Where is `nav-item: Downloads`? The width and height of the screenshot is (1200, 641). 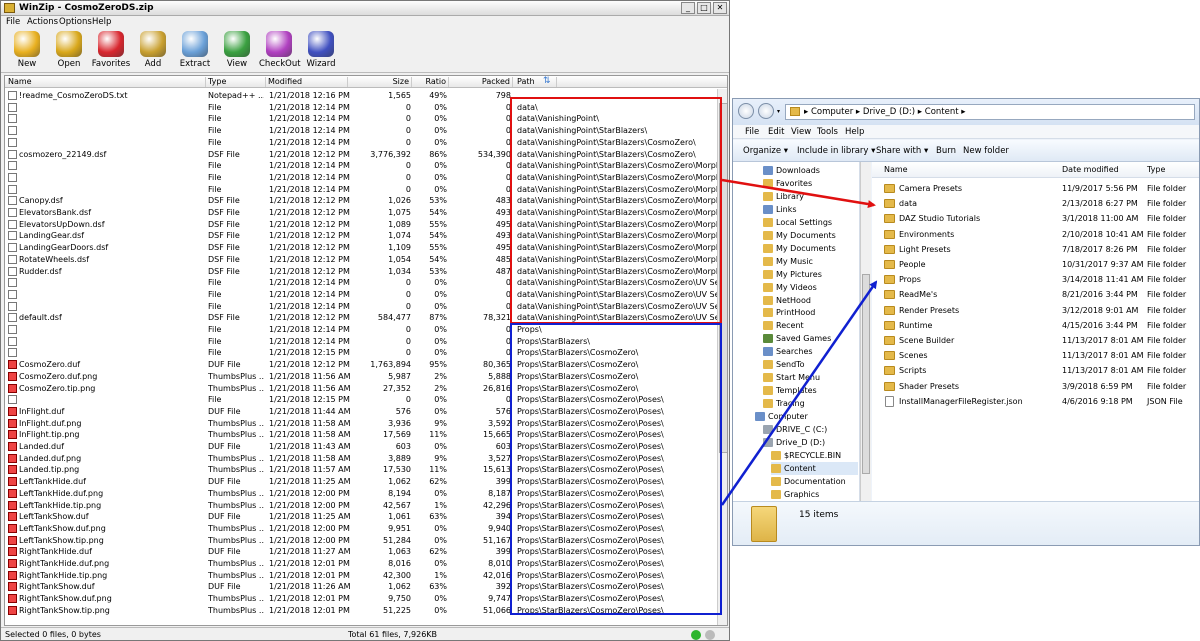 nav-item: Downloads is located at coordinates (810, 170).